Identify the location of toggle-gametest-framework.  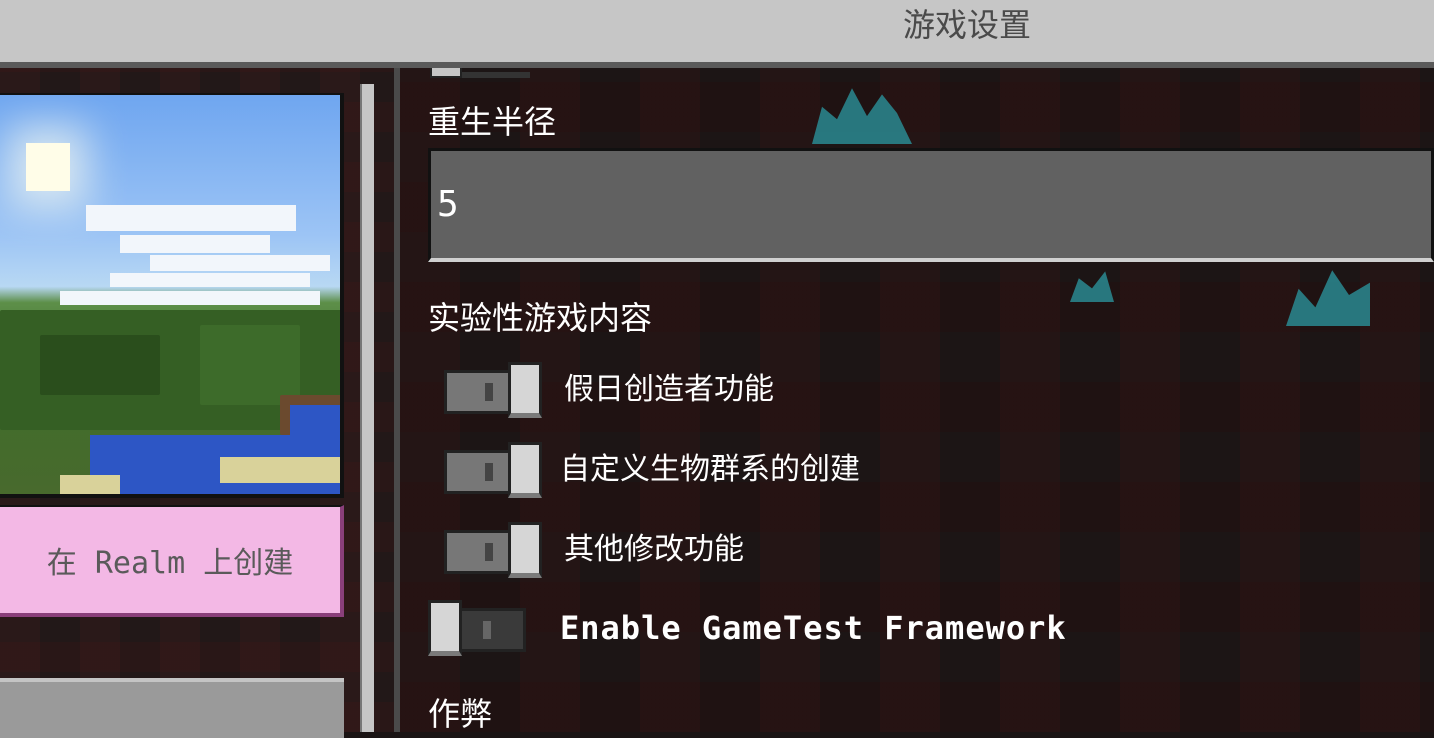
(477, 628).